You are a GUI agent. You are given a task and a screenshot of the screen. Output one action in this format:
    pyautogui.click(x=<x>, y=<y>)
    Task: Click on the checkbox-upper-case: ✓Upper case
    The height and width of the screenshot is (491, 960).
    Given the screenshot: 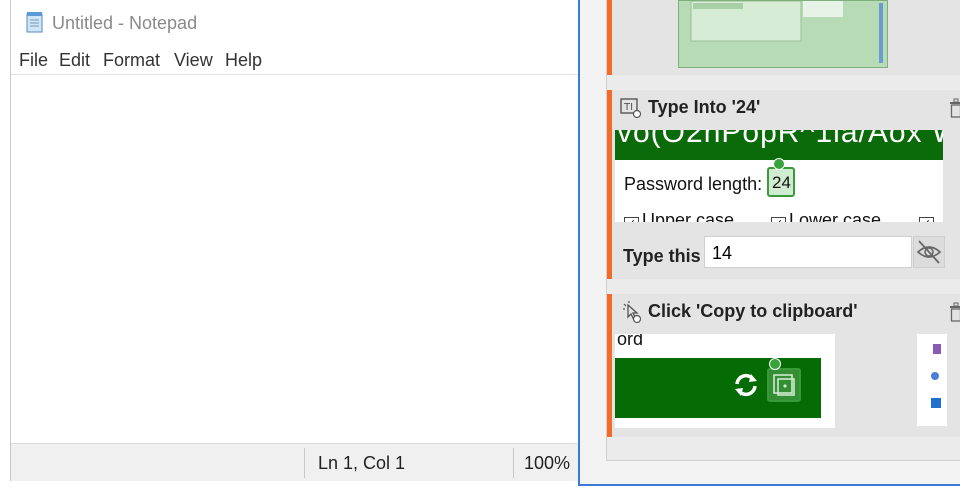 What is the action you would take?
    pyautogui.click(x=679, y=216)
    